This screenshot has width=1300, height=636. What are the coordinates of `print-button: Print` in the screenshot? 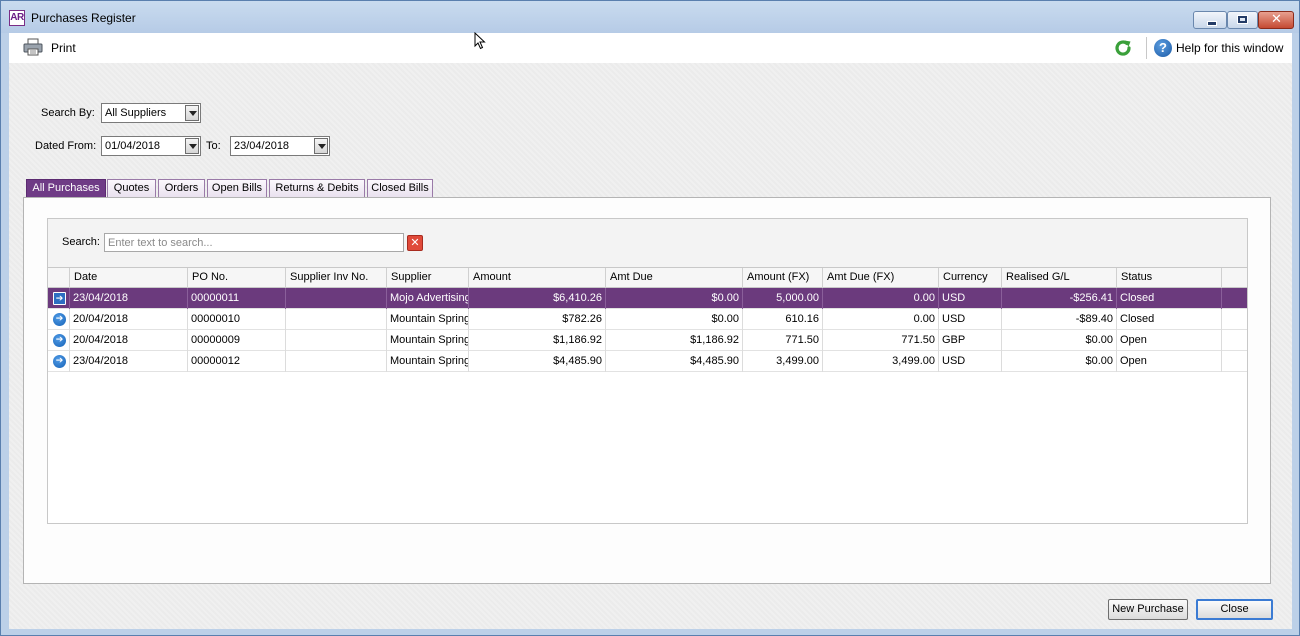 It's located at (63, 48).